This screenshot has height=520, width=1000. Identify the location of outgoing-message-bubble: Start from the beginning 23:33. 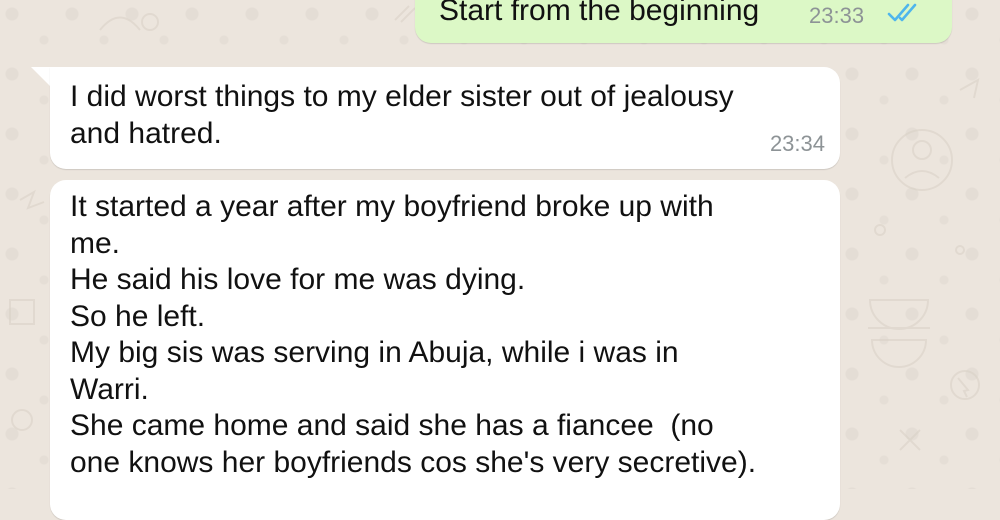
(683, 21).